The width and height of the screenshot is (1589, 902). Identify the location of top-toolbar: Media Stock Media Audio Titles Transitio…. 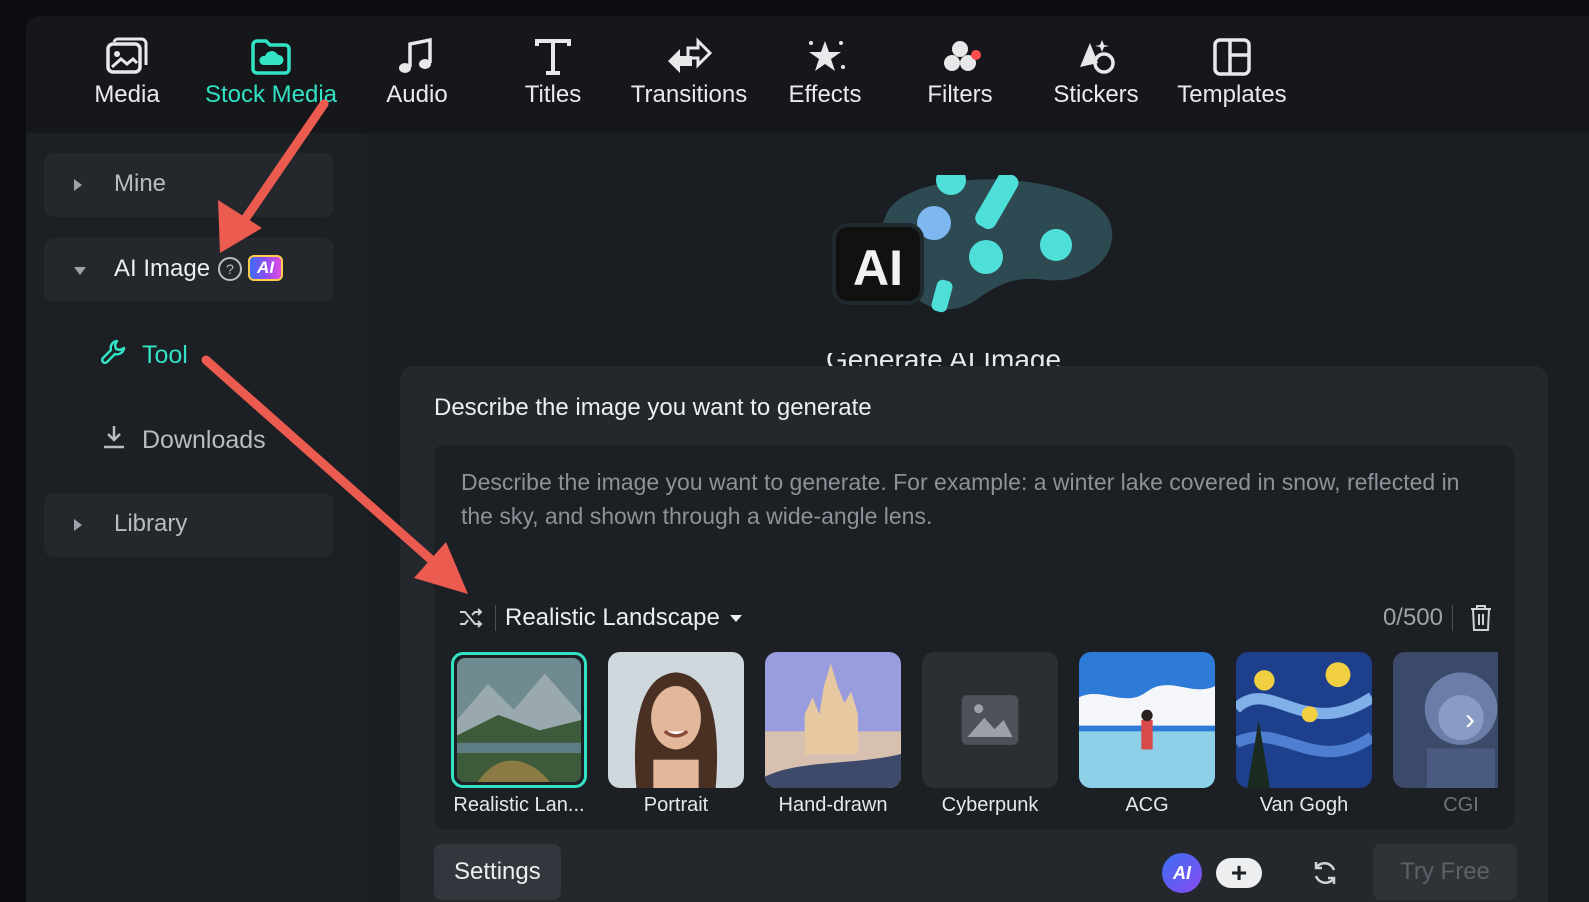
(807, 74).